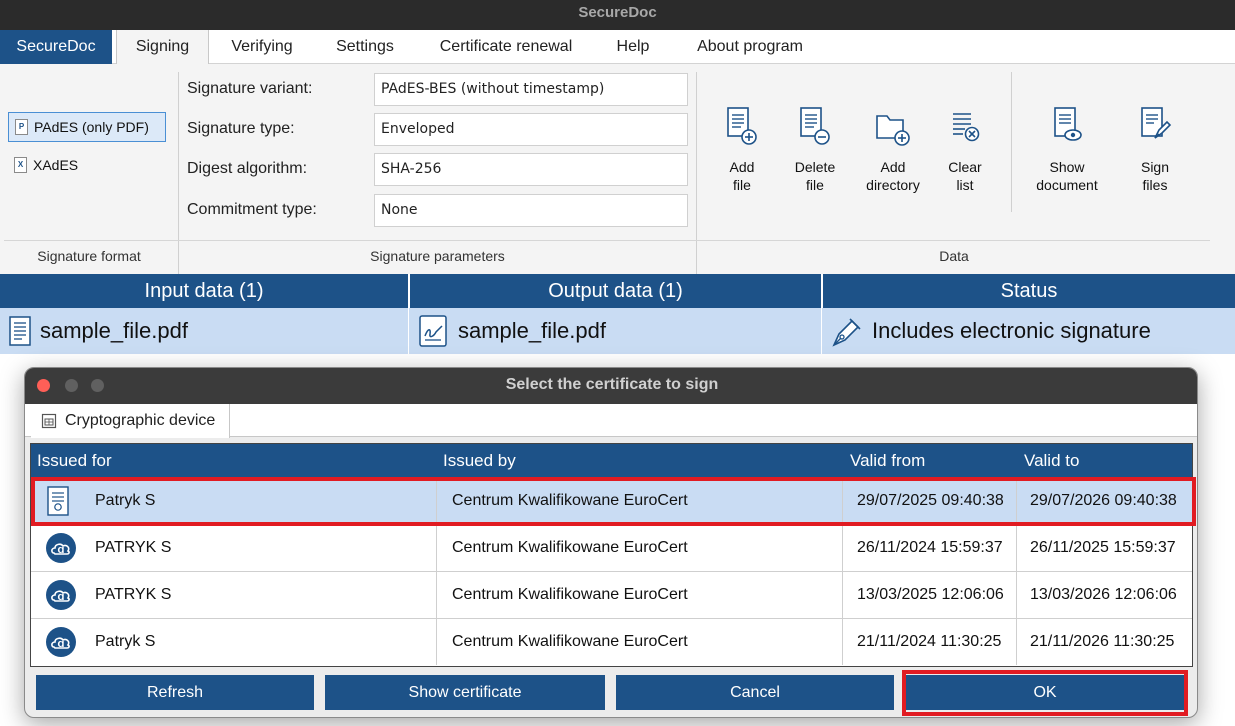  What do you see at coordinates (262, 47) in the screenshot?
I see `tab-verifying: Verifying` at bounding box center [262, 47].